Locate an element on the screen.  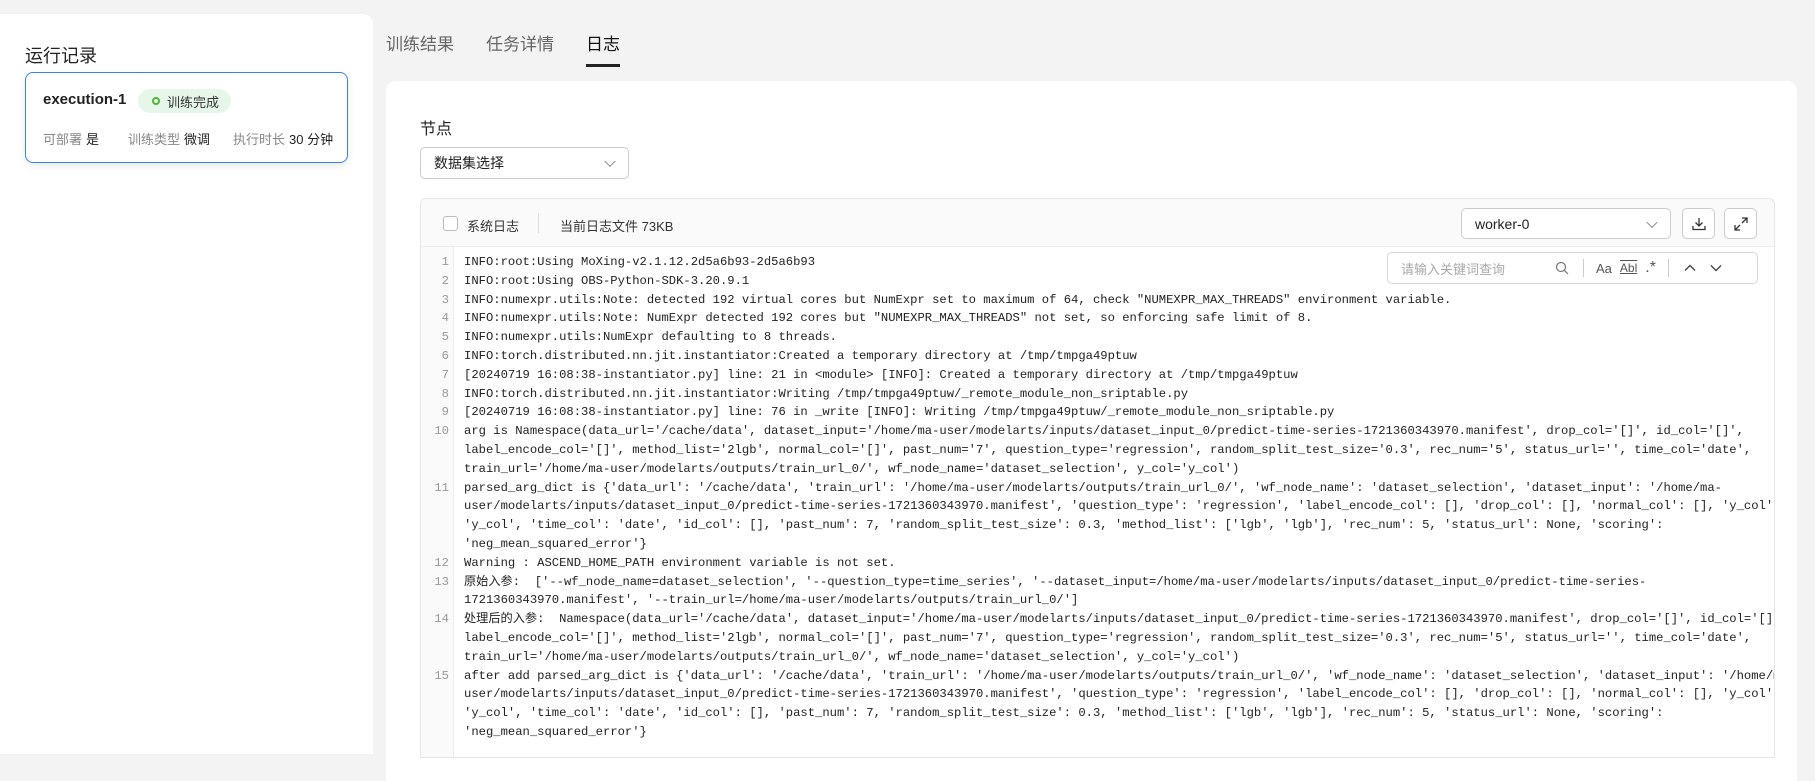
line-number: 1 is located at coordinates (445, 262).